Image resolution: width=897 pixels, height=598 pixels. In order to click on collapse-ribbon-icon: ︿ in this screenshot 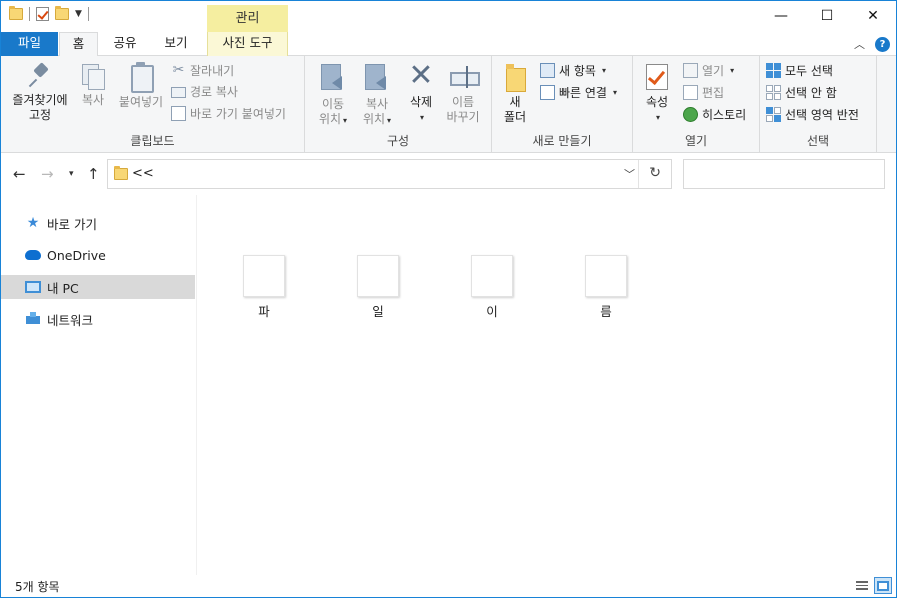, I will do `click(859, 44)`.